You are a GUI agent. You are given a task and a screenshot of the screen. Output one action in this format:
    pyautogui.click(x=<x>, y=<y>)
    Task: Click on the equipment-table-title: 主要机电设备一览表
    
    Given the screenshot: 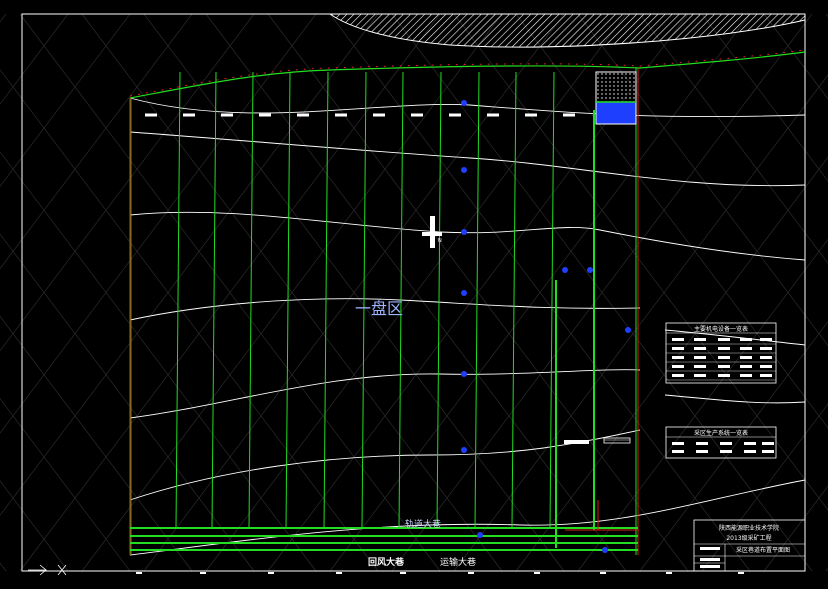 What is the action you would take?
    pyautogui.click(x=721, y=329)
    